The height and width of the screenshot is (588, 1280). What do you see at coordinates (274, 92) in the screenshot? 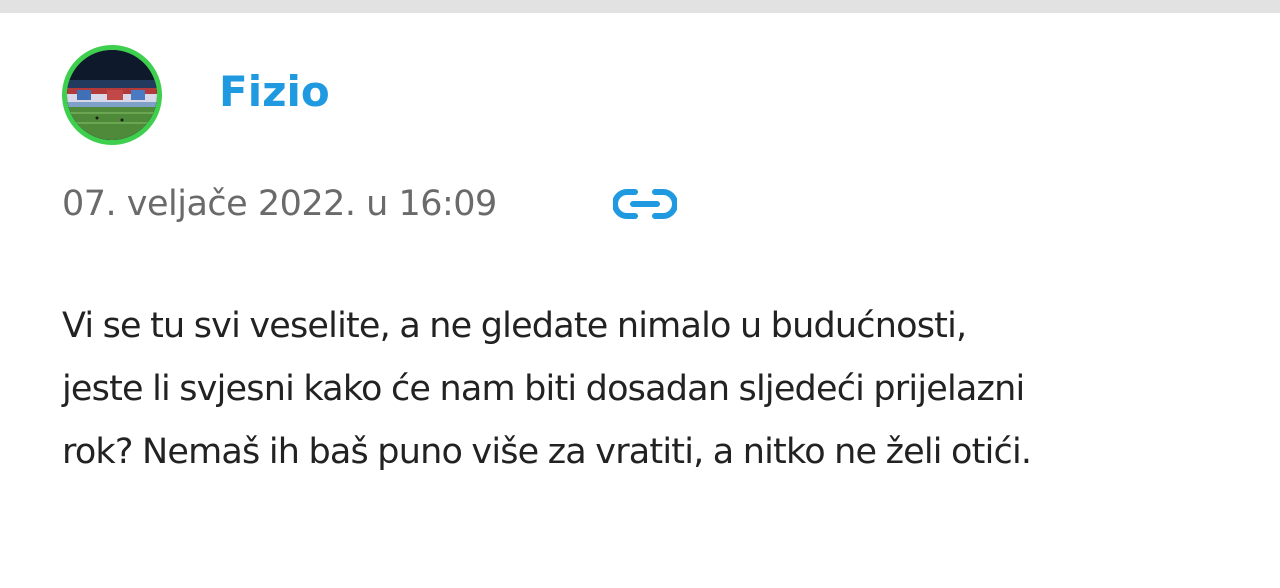
I see `username: Fizio` at bounding box center [274, 92].